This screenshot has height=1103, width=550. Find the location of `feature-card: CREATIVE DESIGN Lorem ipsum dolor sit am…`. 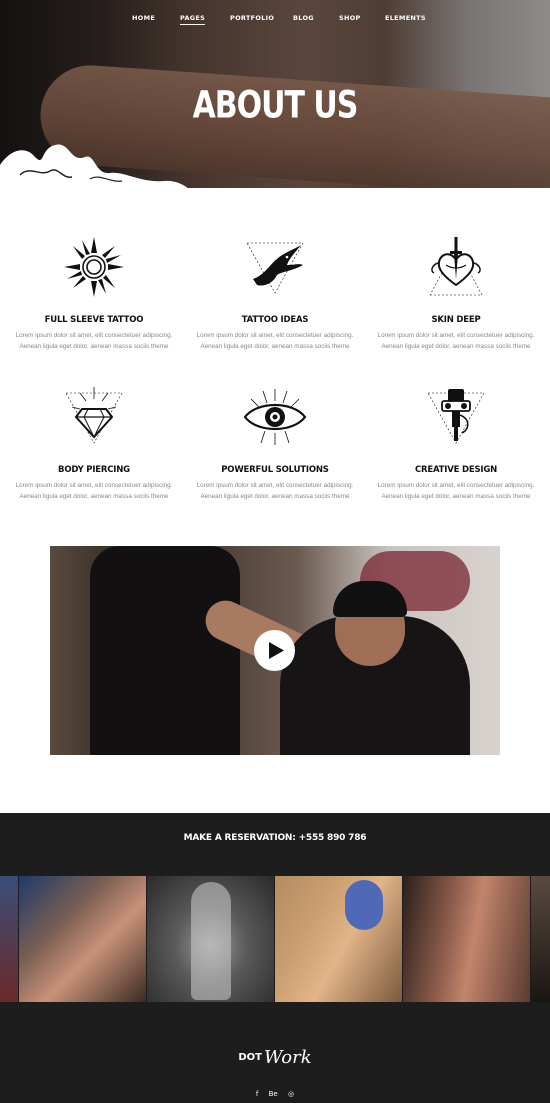

feature-card: CREATIVE DESIGN Lorem ipsum dolor sit am… is located at coordinates (456, 443).